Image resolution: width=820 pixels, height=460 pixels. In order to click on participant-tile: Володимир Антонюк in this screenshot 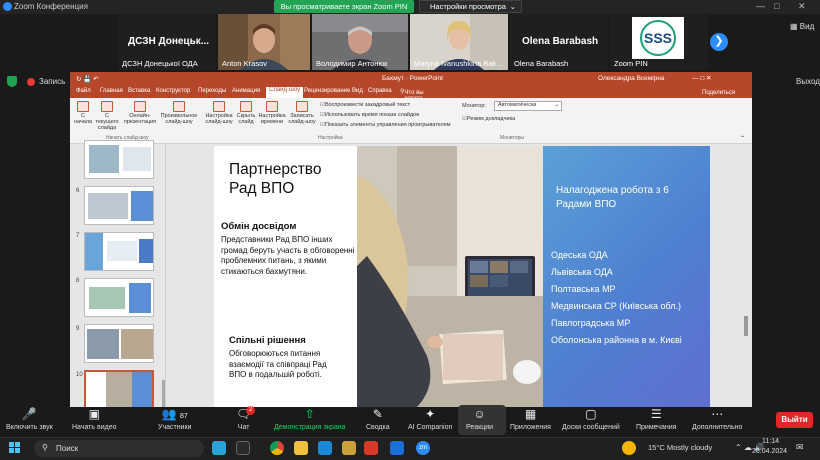, I will do `click(360, 42)`.